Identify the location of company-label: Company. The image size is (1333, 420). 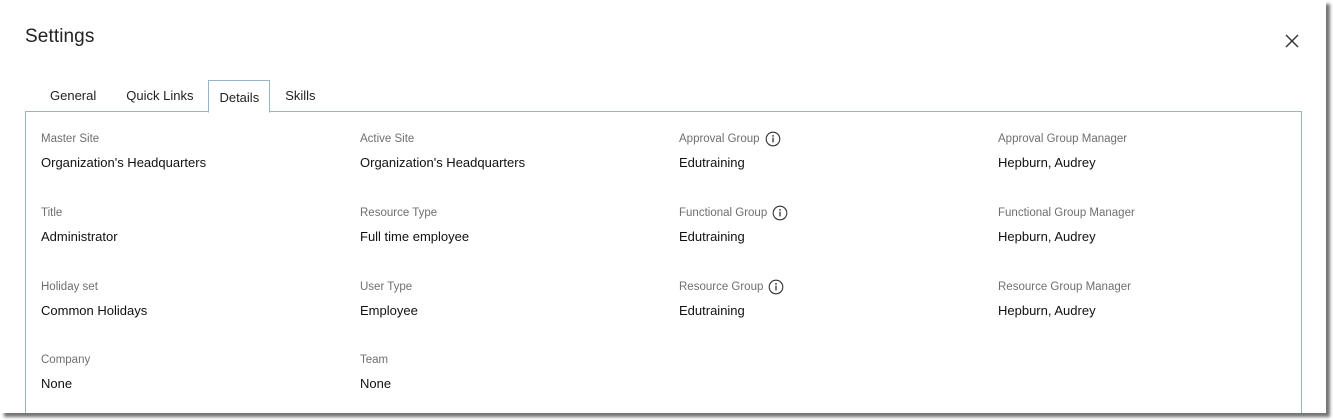
(66, 360).